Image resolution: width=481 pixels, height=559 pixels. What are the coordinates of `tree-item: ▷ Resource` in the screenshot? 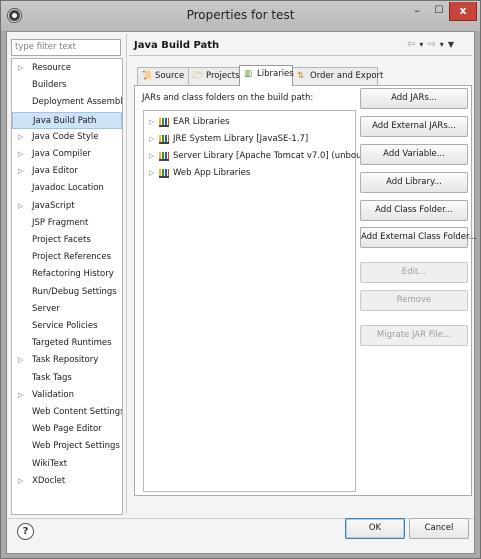 It's located at (67, 68).